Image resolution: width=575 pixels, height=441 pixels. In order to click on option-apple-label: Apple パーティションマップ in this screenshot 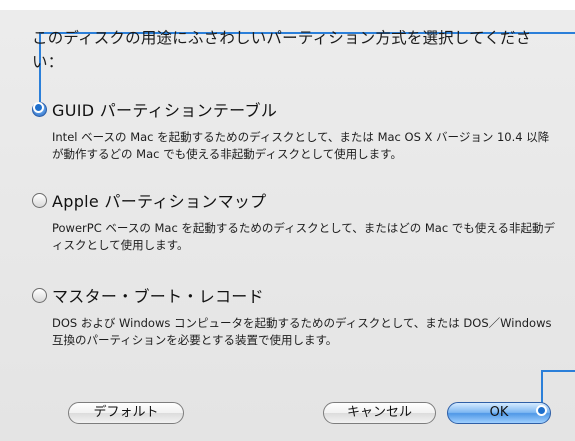, I will do `click(159, 200)`.